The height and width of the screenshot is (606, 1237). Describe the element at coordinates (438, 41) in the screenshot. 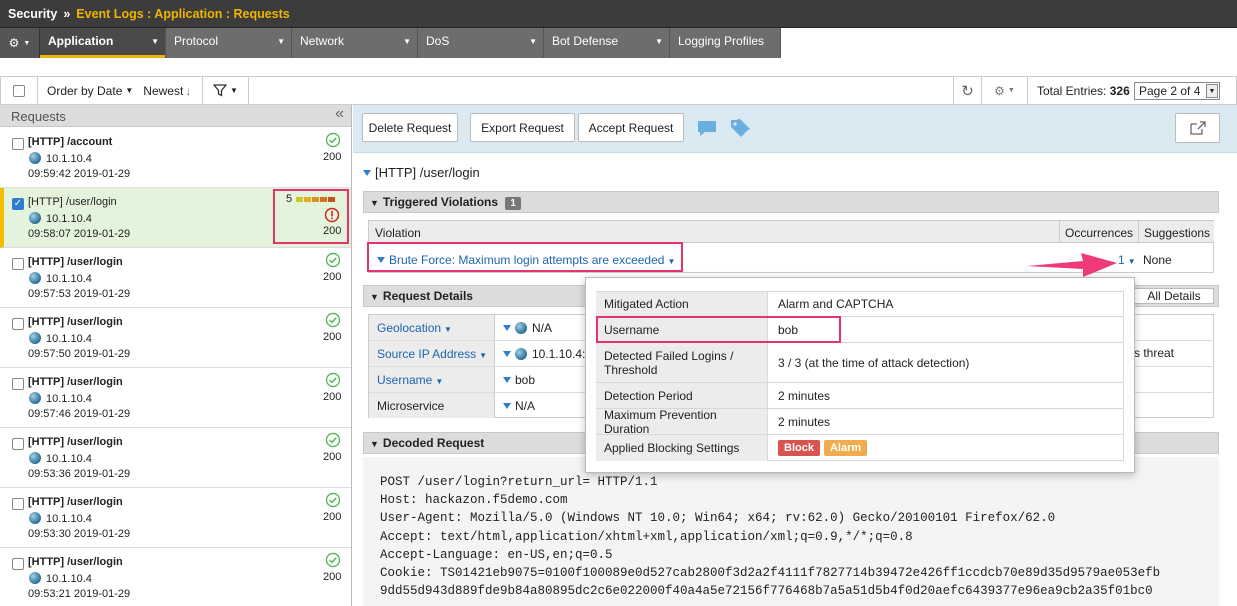

I see `tab-label: DoS` at that location.